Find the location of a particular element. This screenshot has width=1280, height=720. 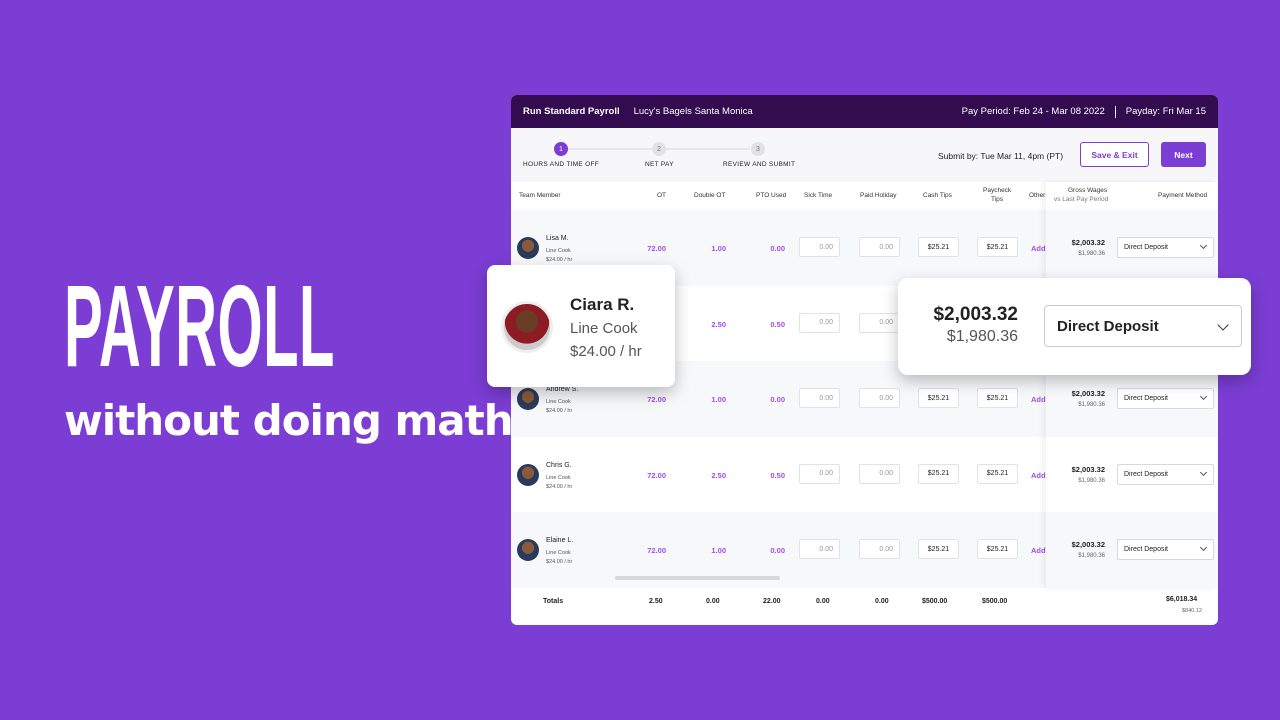

col-team-member: Team Member is located at coordinates (540, 195).